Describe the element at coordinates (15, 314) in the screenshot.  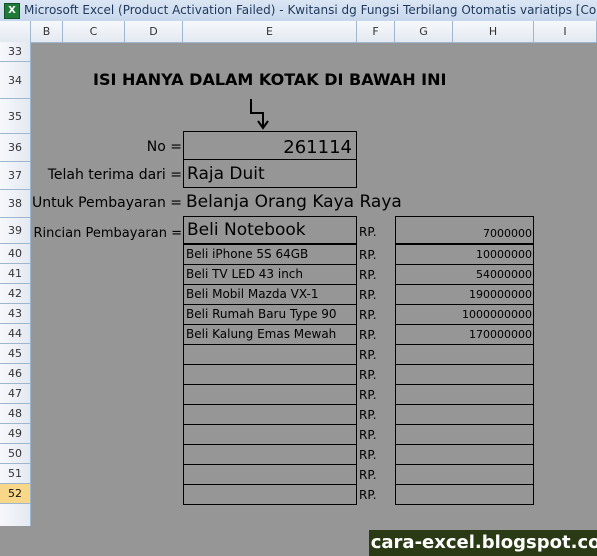
I see `row-header-43: 43` at that location.